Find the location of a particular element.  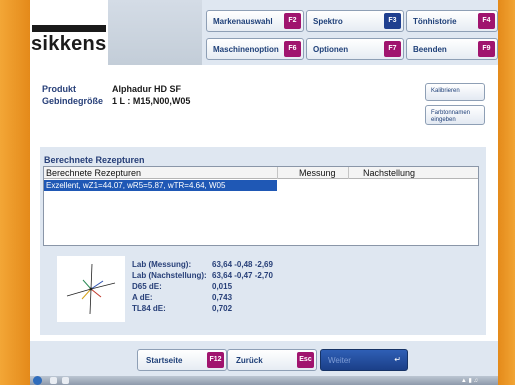

button-label: Spektro is located at coordinates (328, 21).